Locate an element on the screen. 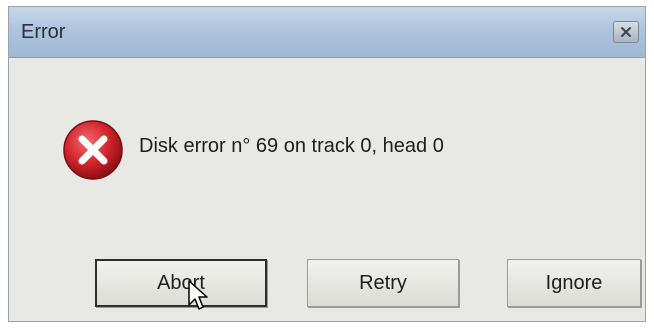 This screenshot has width=654, height=331. ignore-button: Ignore is located at coordinates (574, 283).